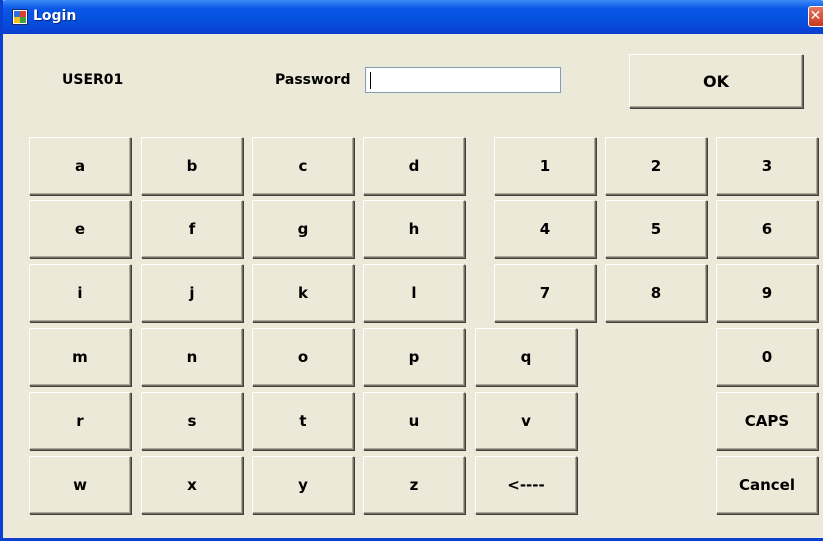  Describe the element at coordinates (545, 166) in the screenshot. I see `key-1: 1` at that location.